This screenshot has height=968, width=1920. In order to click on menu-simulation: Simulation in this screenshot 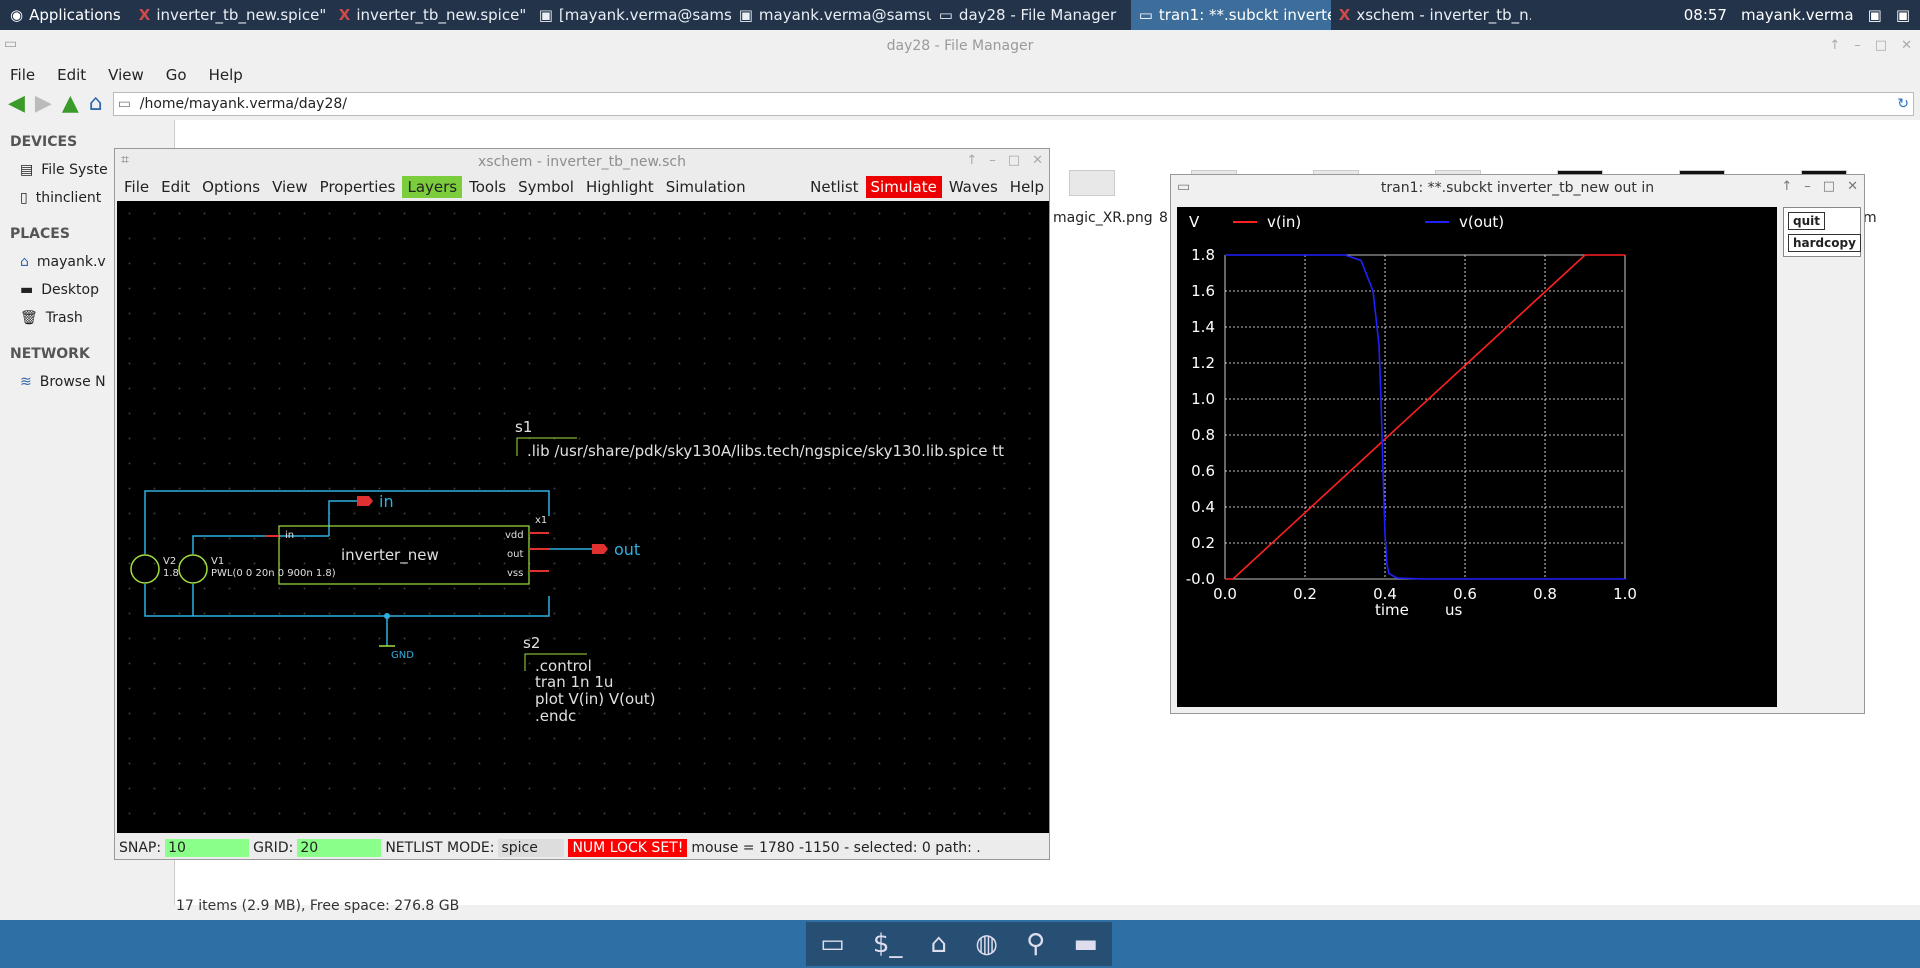, I will do `click(706, 187)`.